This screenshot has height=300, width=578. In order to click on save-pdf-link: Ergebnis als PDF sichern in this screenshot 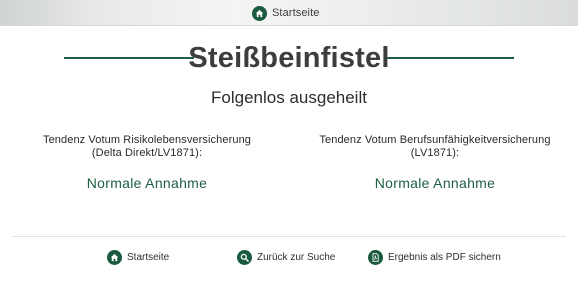, I will do `click(434, 257)`.